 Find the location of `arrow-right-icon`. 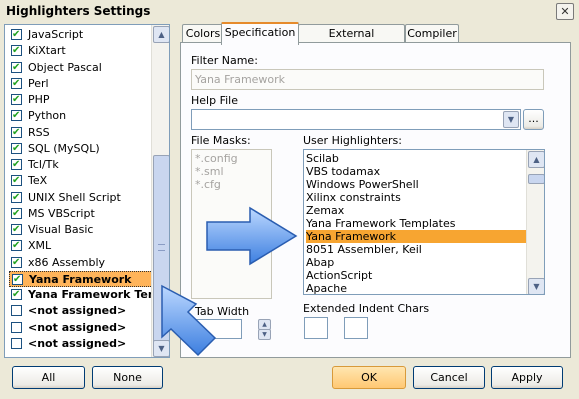

arrow-right-icon is located at coordinates (252, 236).